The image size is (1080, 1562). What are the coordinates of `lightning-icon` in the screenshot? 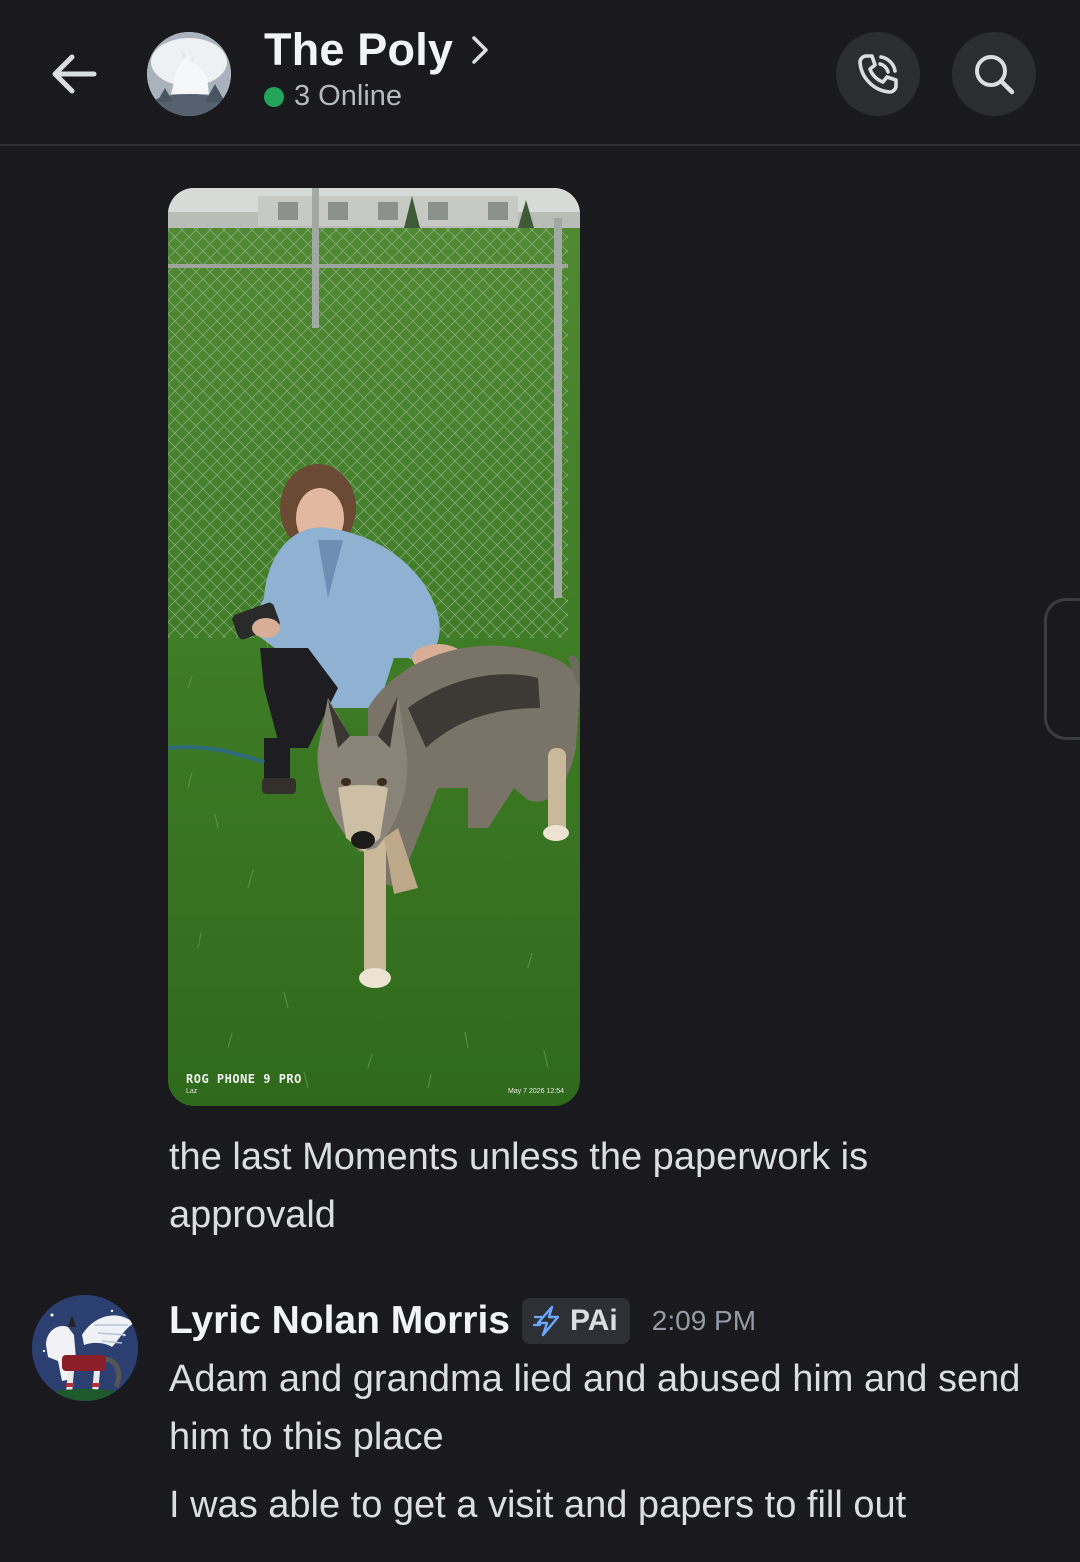 It's located at (546, 1321).